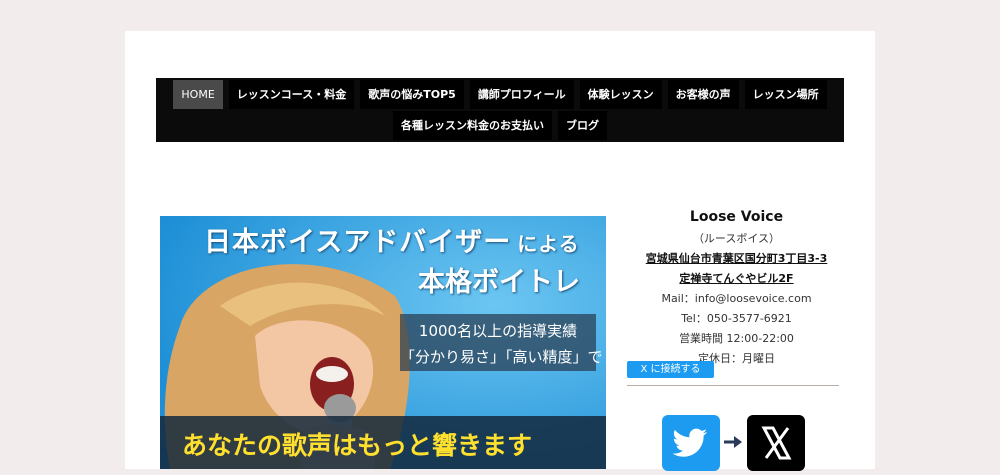 Image resolution: width=1000 pixels, height=475 pixels. I want to click on hero-title-main: 日本ボイスアドバイザー, so click(358, 242).